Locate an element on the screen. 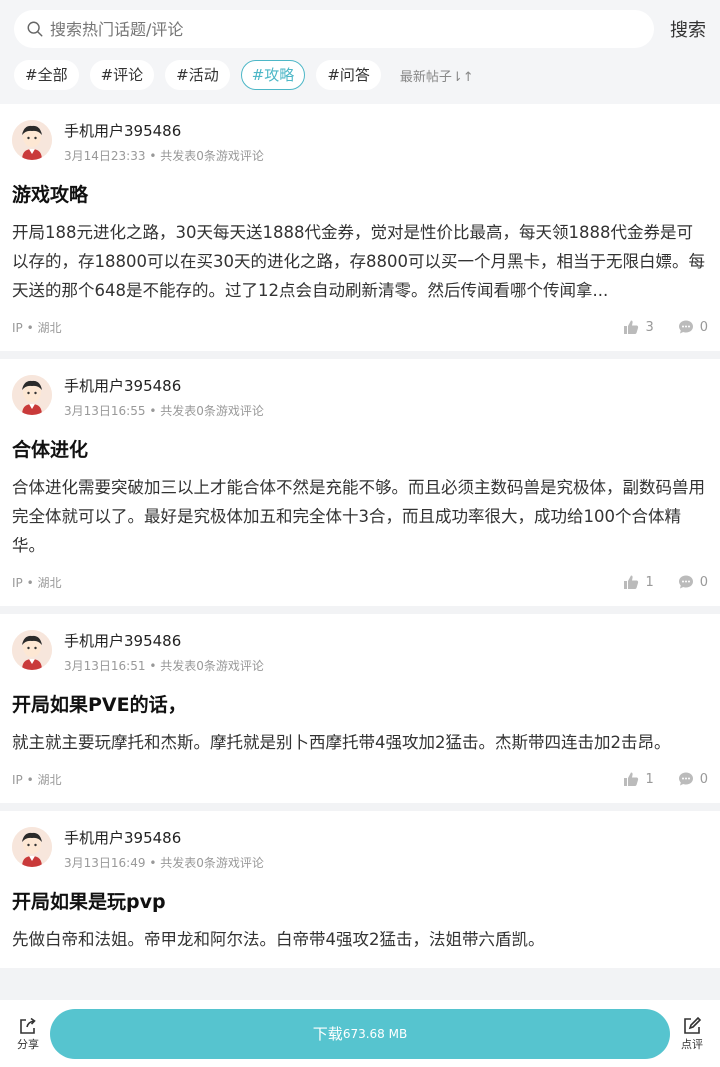  post-meta: 3月13日16:51 • 共发表0条游戏评论 is located at coordinates (164, 665).